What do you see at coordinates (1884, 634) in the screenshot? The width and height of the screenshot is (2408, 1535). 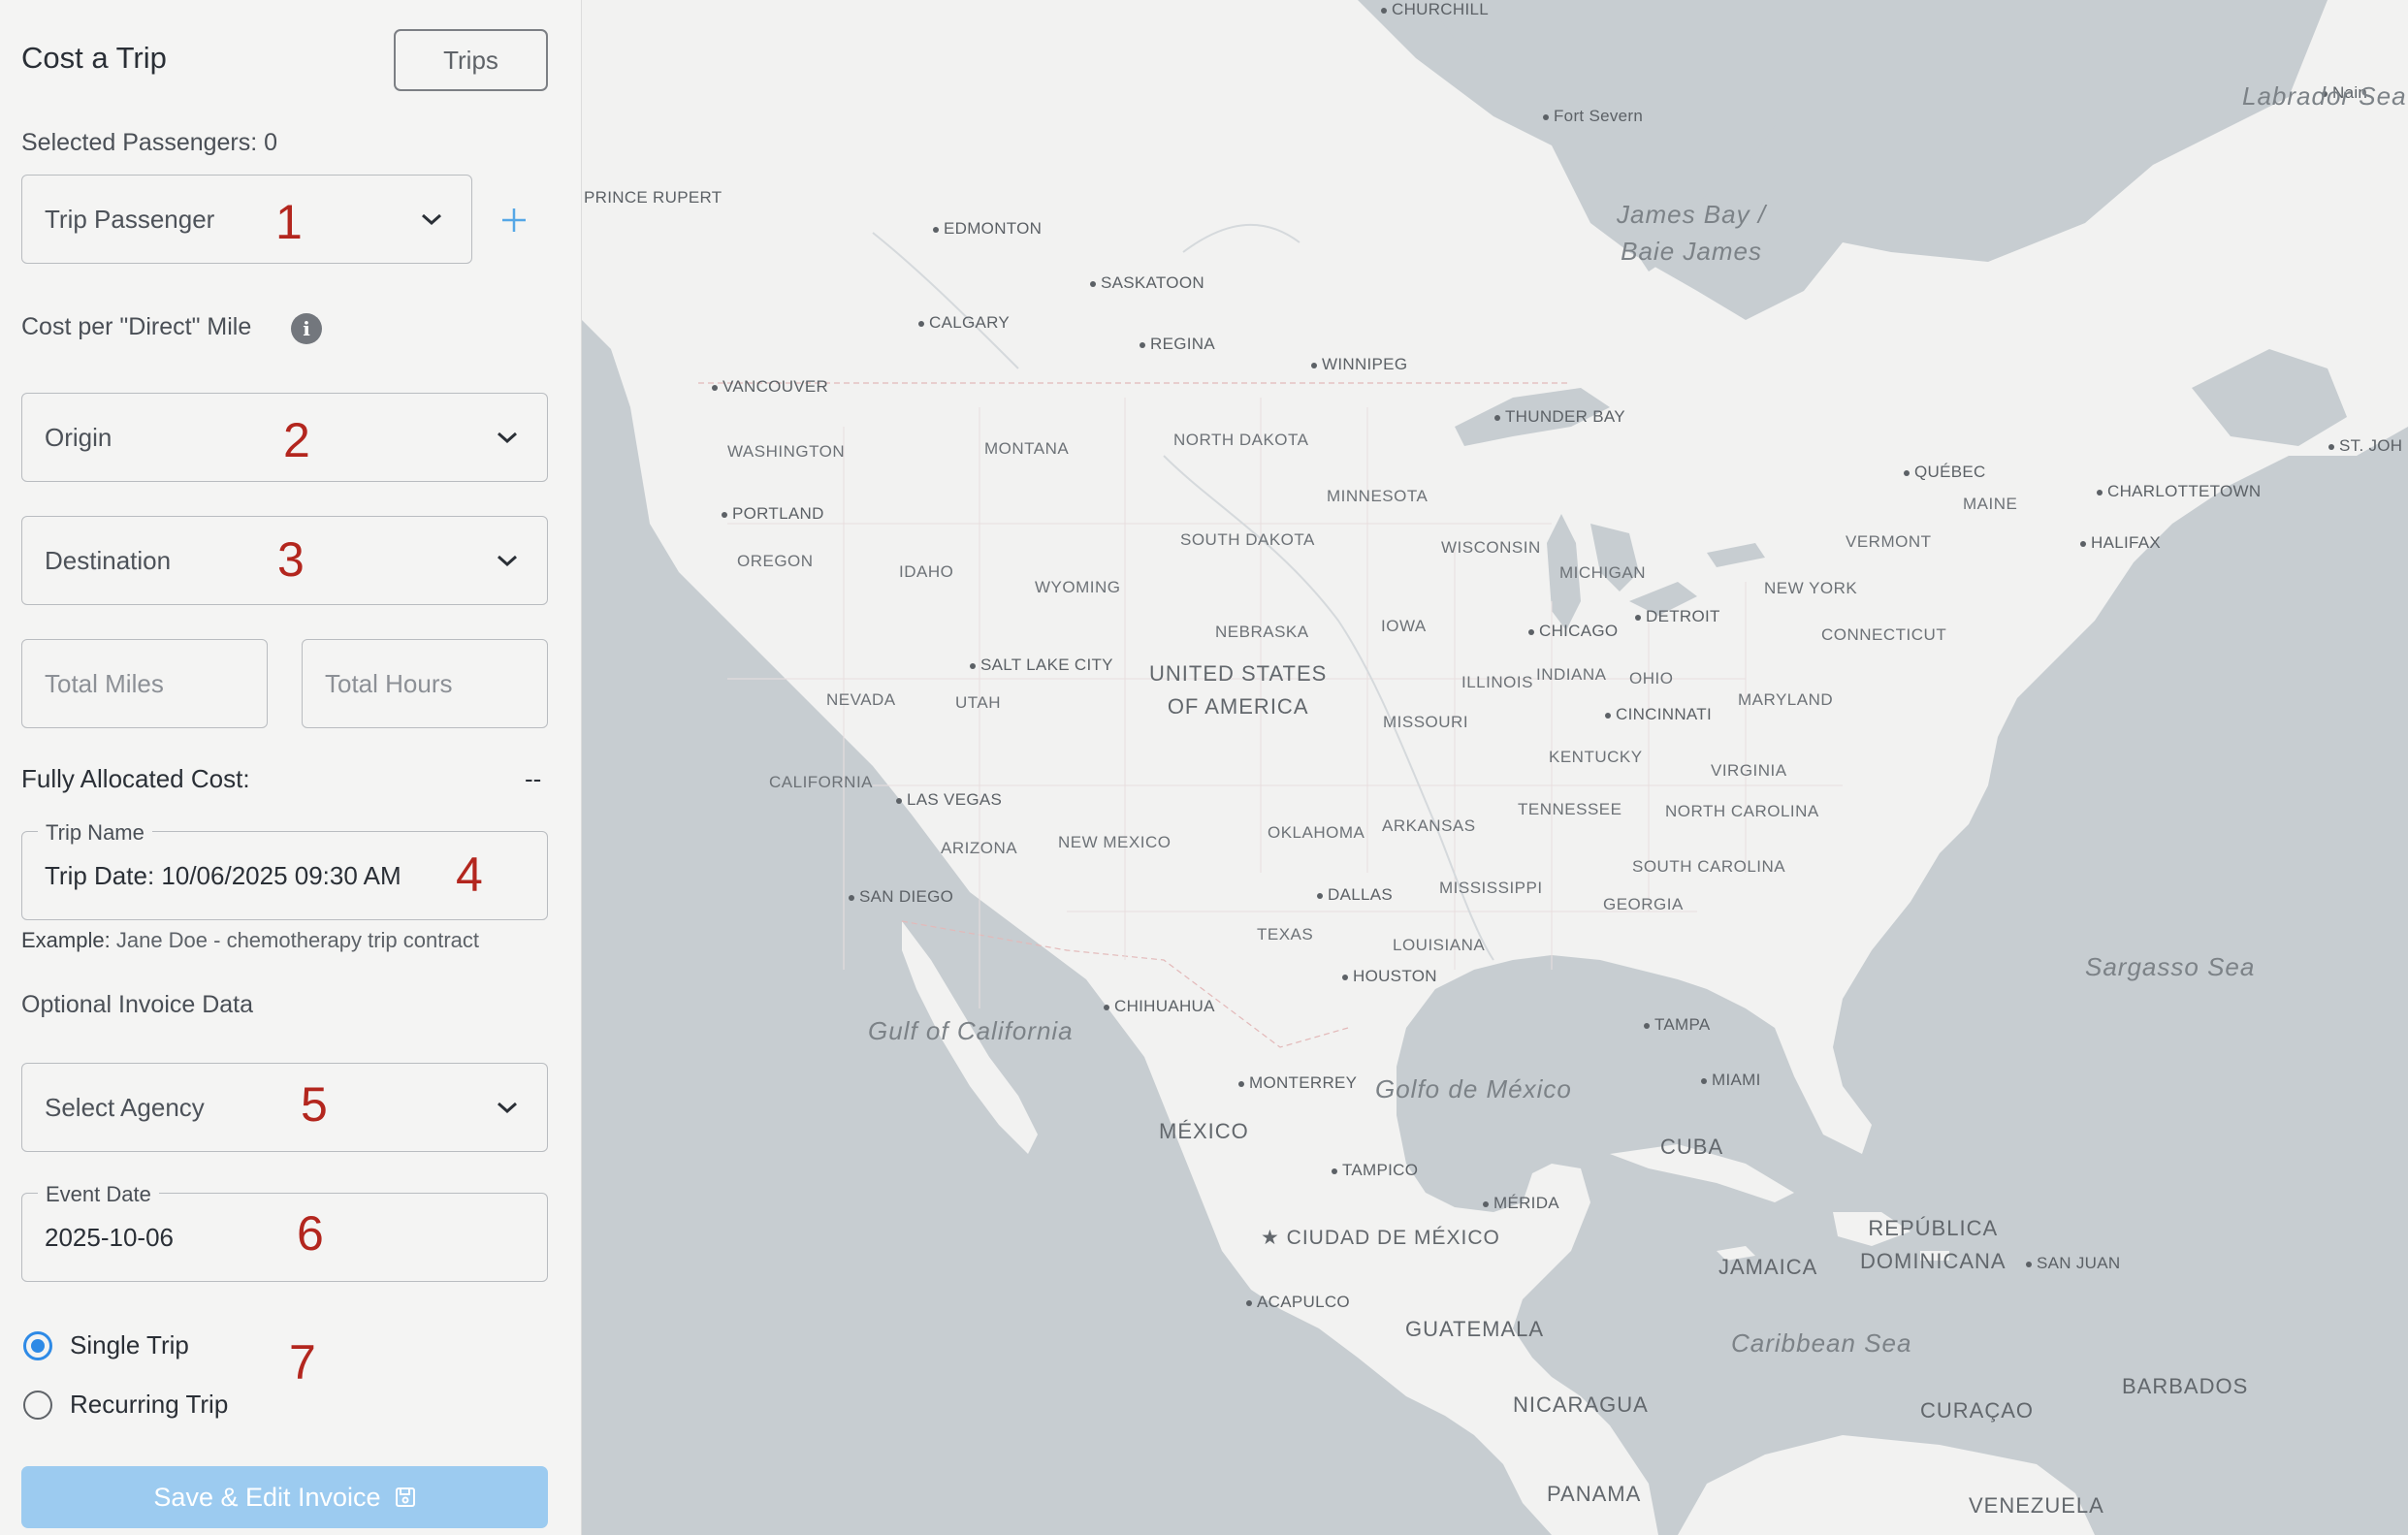 I see `region-label: CONNECTICUT` at bounding box center [1884, 634].